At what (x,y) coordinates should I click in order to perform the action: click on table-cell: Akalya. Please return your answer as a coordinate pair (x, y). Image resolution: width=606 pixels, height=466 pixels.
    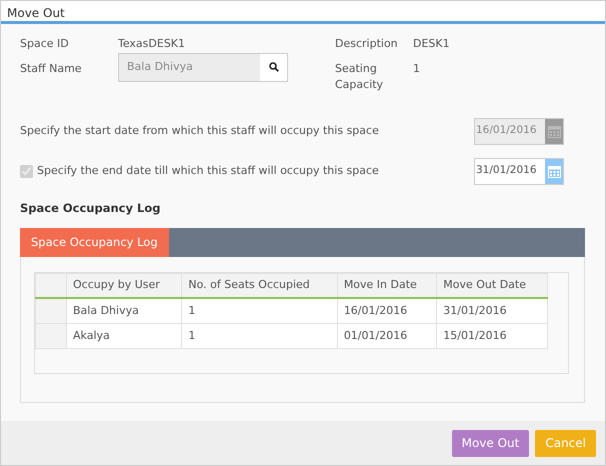
    Looking at the image, I should click on (124, 335).